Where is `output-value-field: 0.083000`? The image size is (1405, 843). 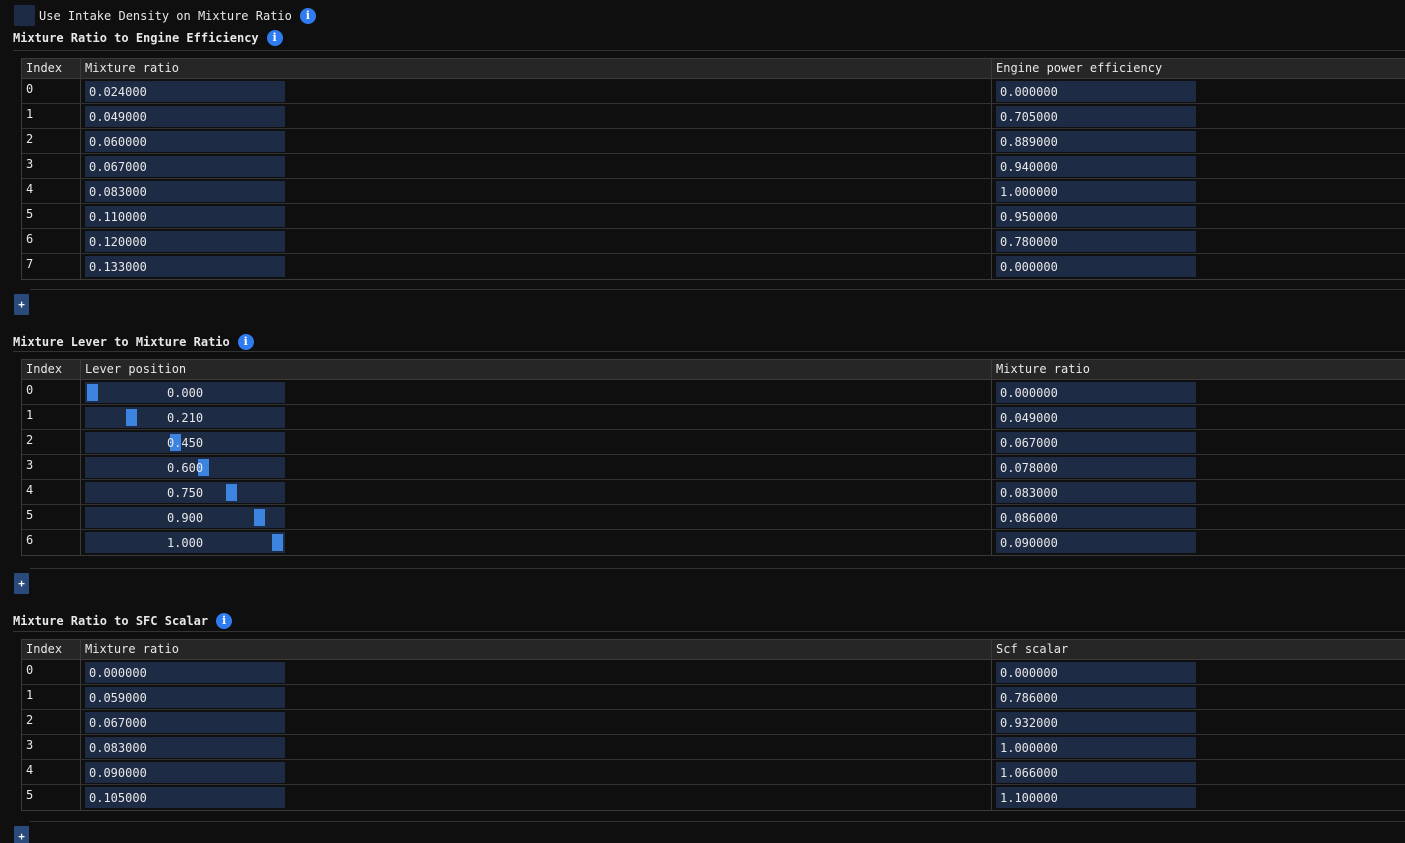
output-value-field: 0.083000 is located at coordinates (1096, 492).